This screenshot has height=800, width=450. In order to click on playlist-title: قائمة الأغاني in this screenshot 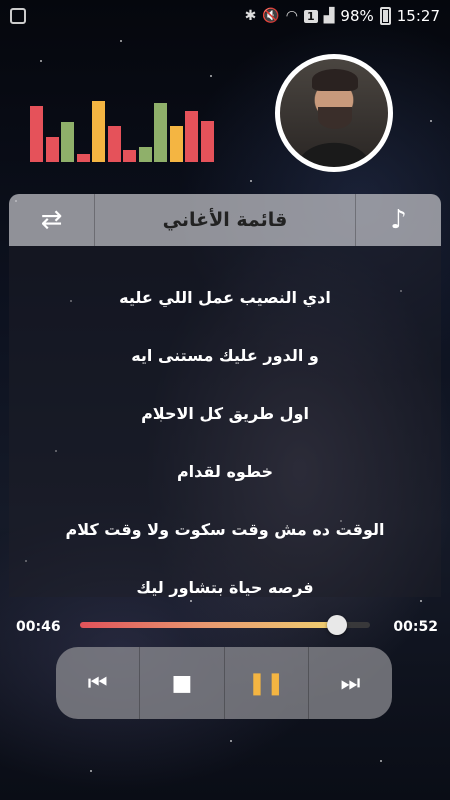, I will do `click(225, 220)`.